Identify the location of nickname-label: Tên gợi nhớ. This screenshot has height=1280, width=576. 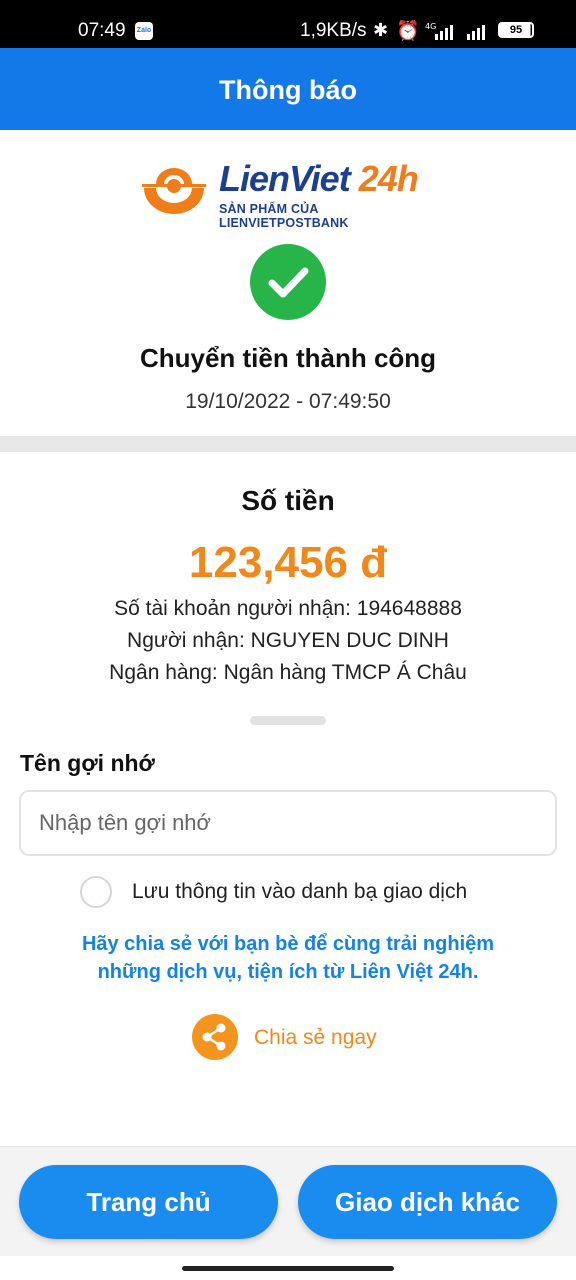
(87, 763).